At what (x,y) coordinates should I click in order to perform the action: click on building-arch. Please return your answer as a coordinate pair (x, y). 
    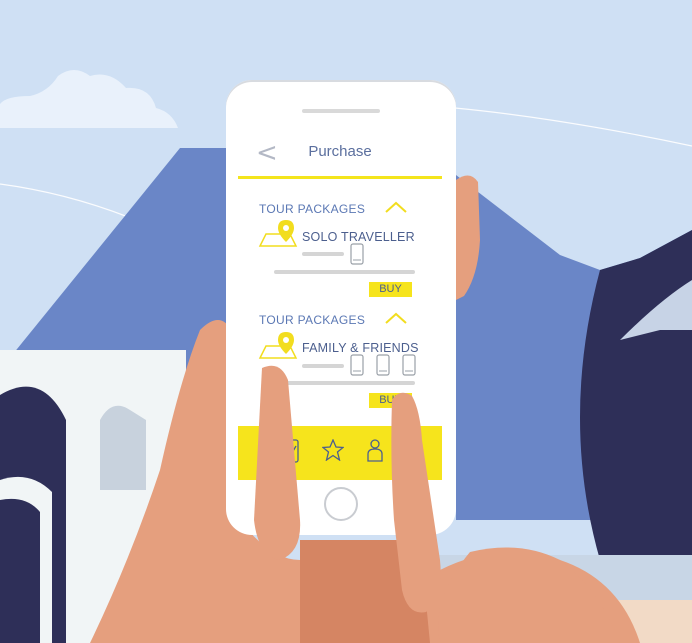
    Looking at the image, I should click on (20, 570).